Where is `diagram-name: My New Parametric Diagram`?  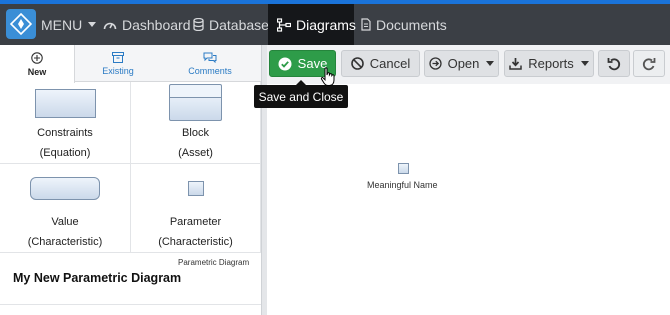
diagram-name: My New Parametric Diagram is located at coordinates (97, 278).